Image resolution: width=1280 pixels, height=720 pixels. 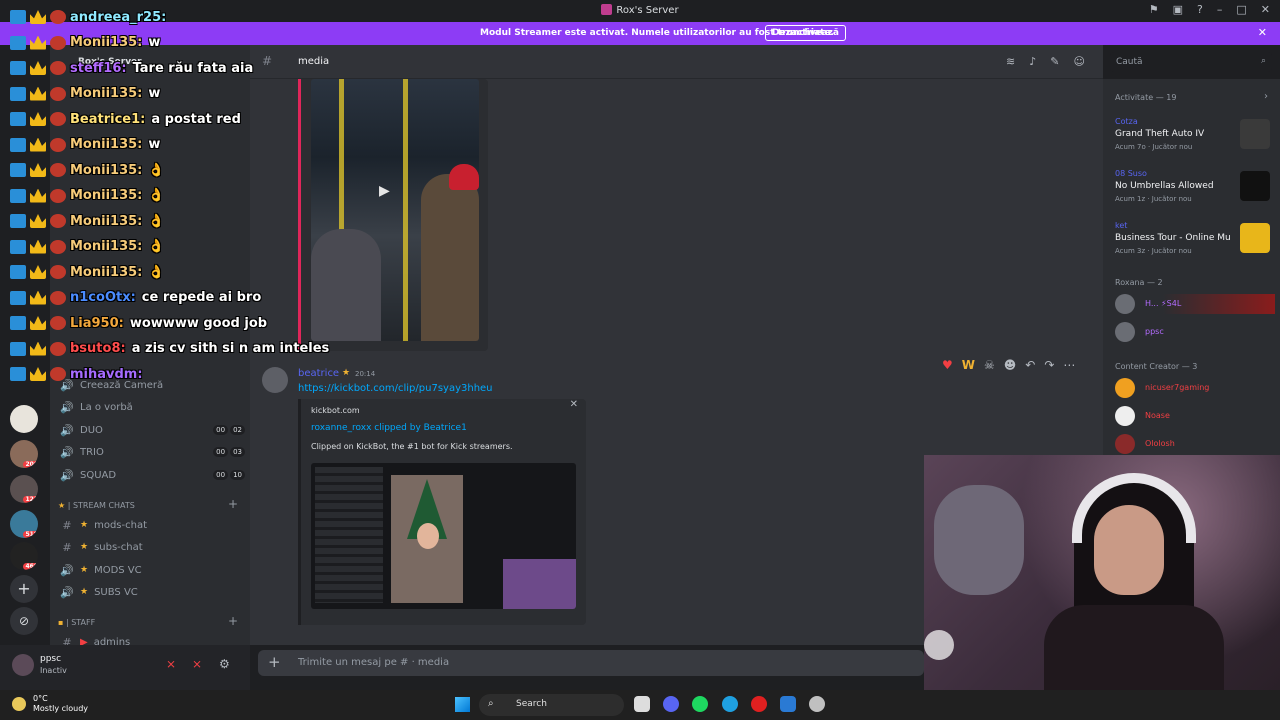 I want to click on w-reaction-icon: W, so click(x=968, y=365).